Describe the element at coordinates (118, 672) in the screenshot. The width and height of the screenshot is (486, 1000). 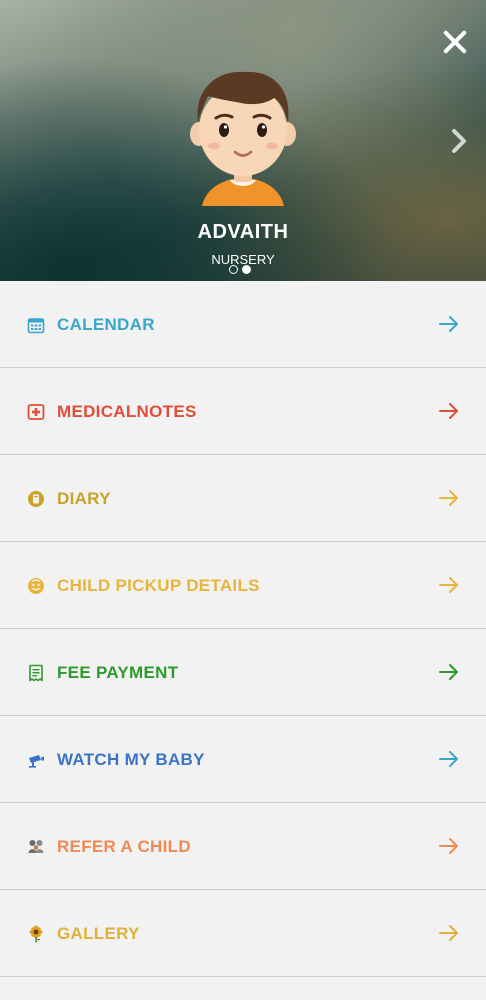
I see `menu-item-label: FEE PAYMENT` at that location.